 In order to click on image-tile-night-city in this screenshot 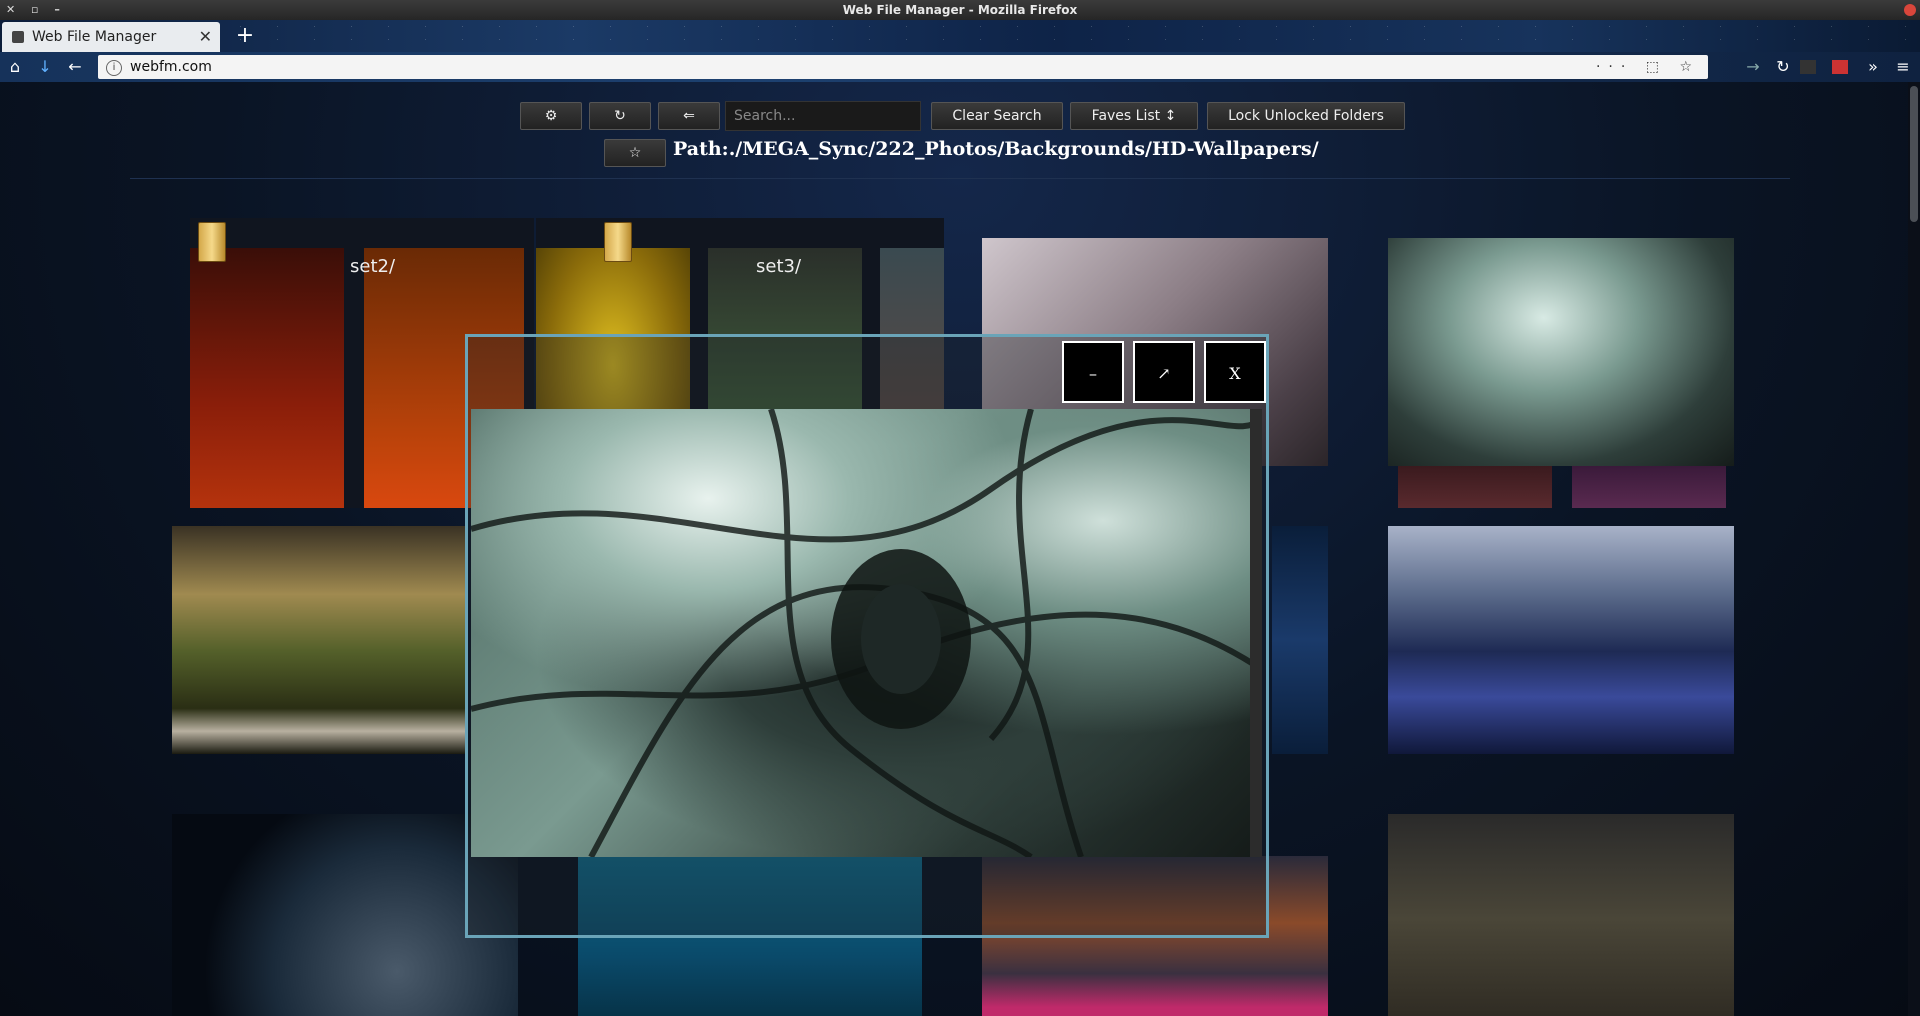, I will do `click(1561, 640)`.